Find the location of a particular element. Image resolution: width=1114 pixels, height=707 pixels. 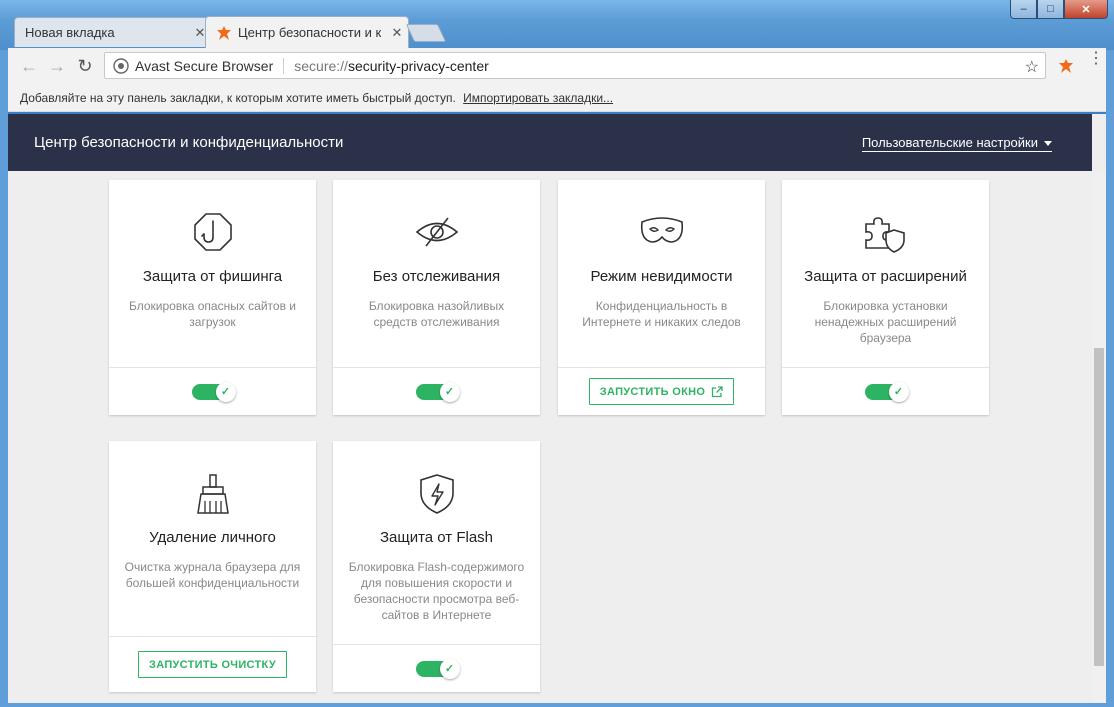

tab-title: Новая вкладка is located at coordinates (70, 32).